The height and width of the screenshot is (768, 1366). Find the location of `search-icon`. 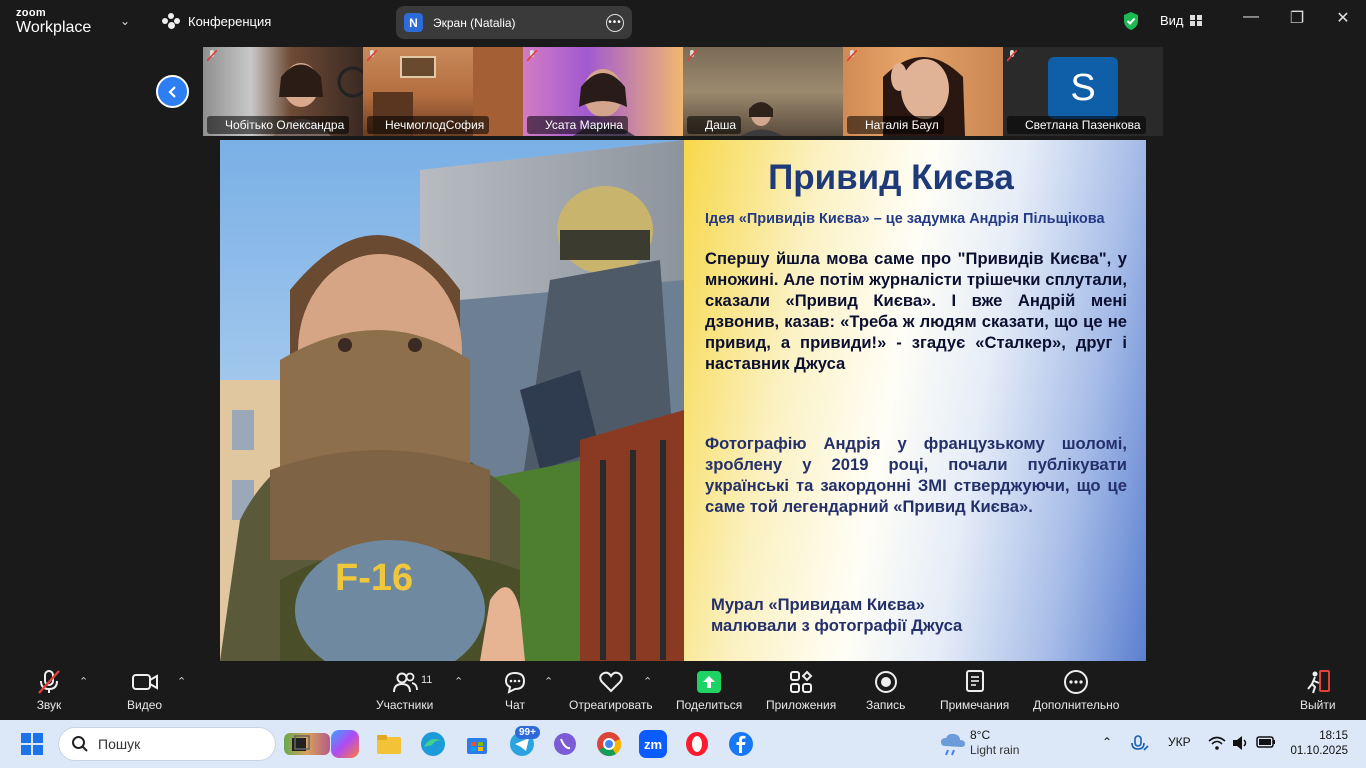

search-icon is located at coordinates (80, 744).